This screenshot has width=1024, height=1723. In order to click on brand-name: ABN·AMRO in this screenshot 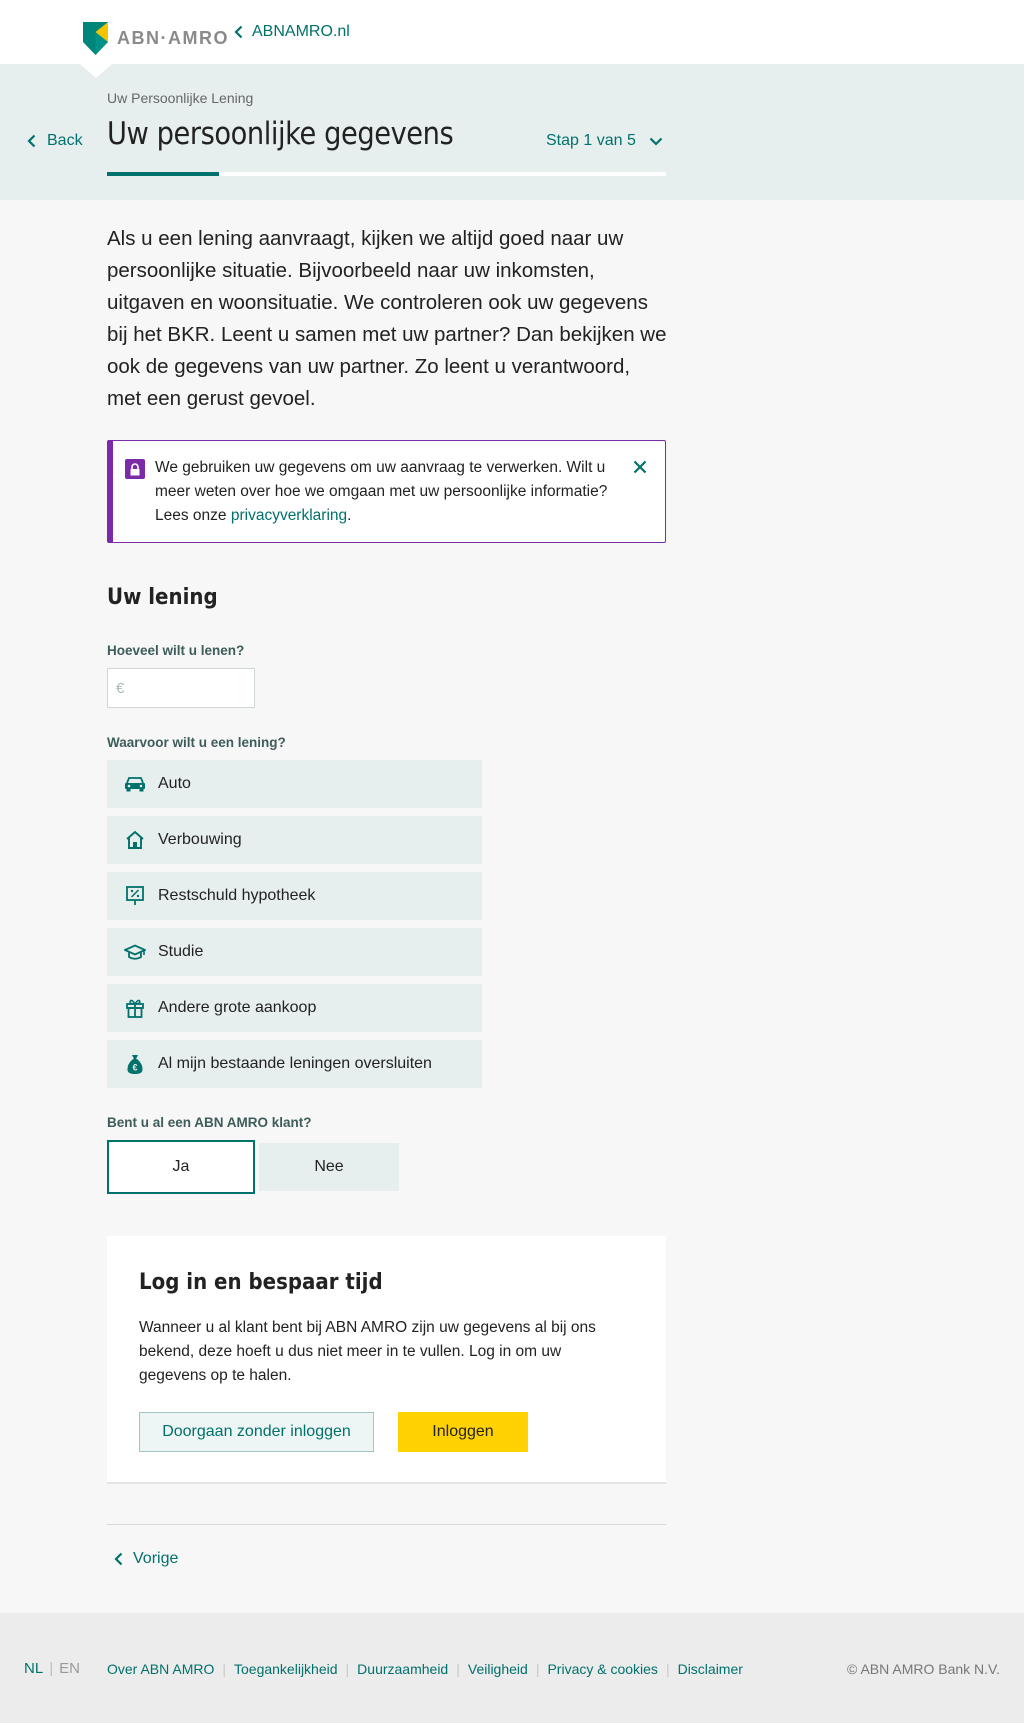, I will do `click(173, 38)`.